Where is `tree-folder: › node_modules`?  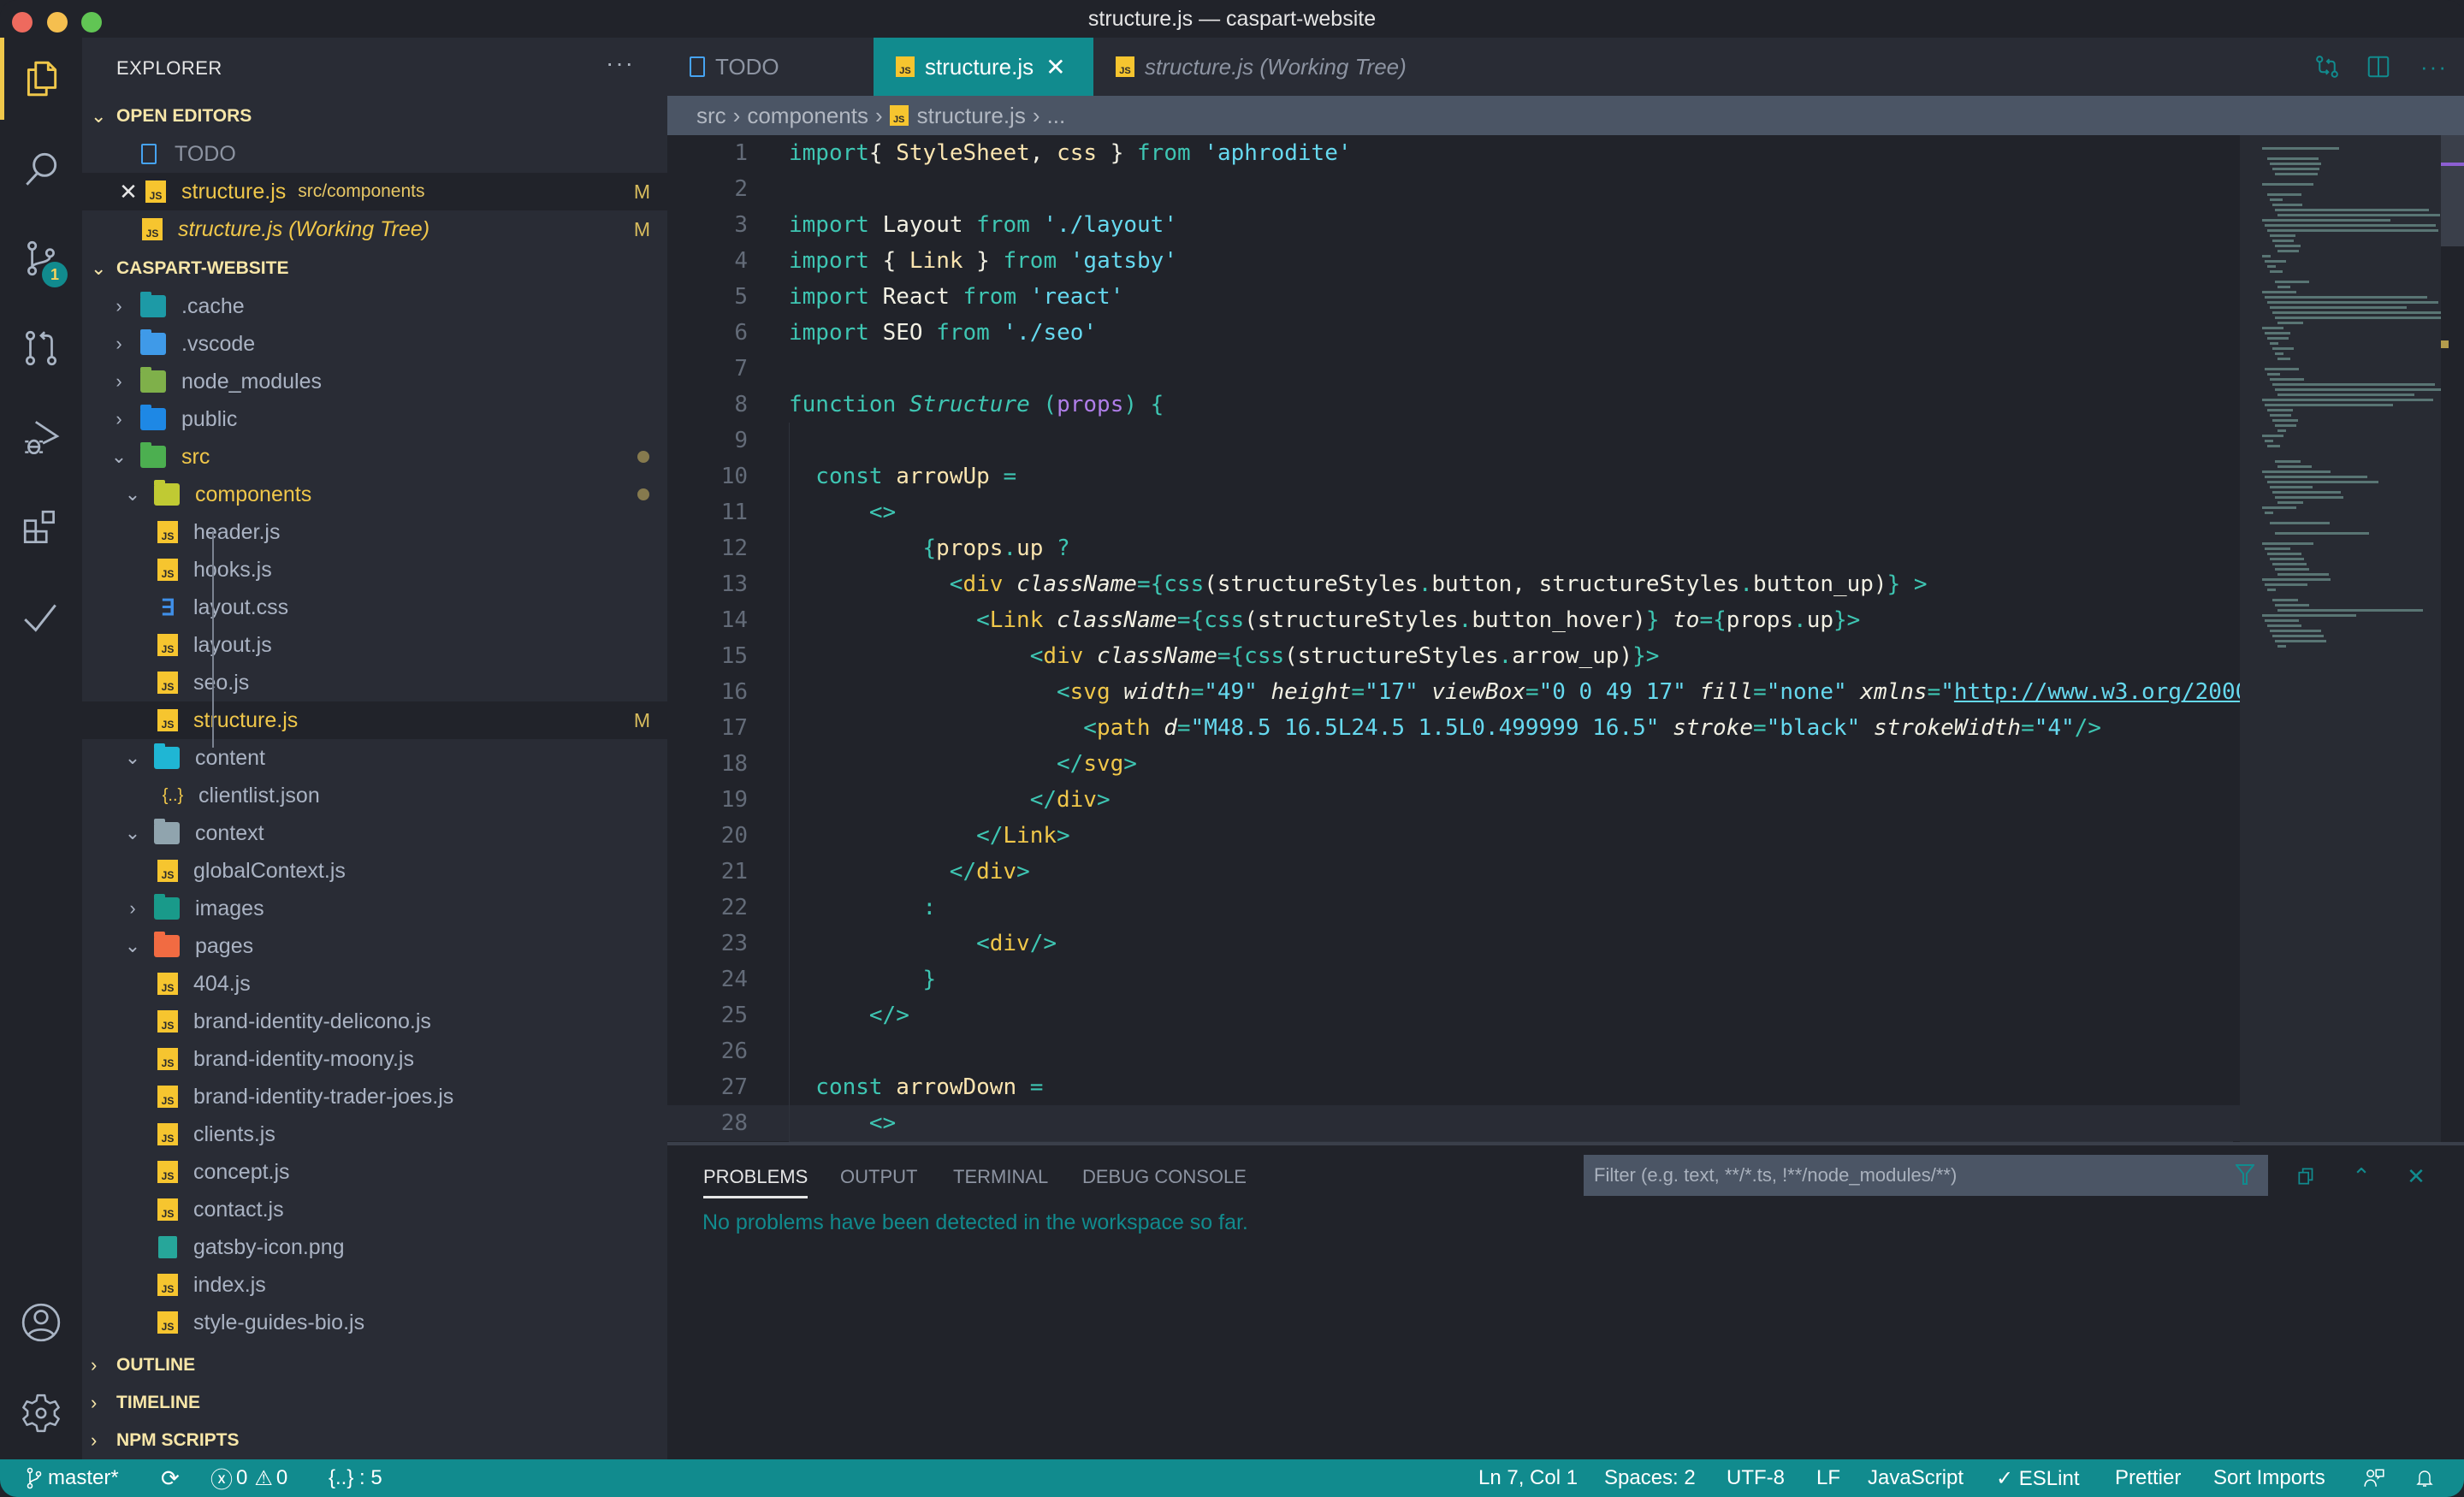
tree-folder: › node_modules is located at coordinates (374, 381).